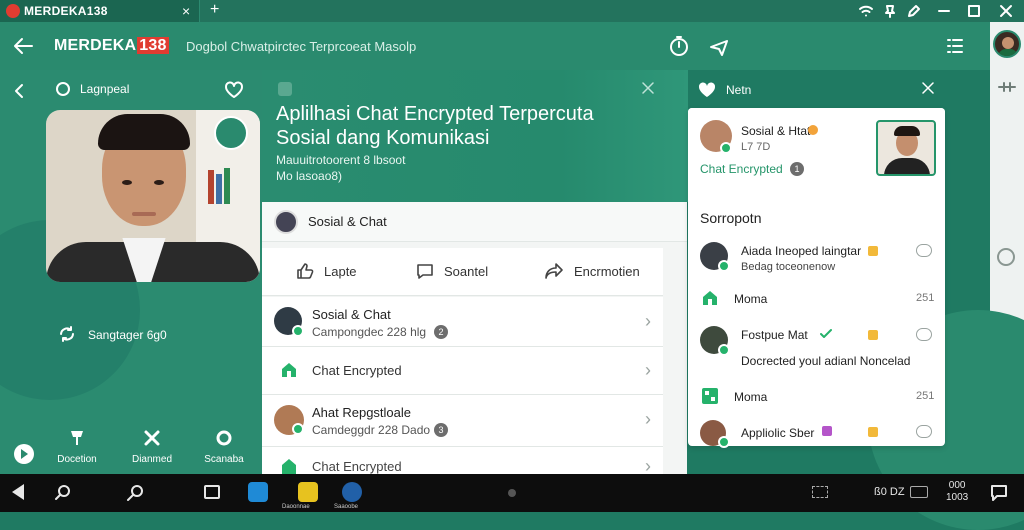  Describe the element at coordinates (111, 46) in the screenshot. I see `brand-logo: MERDEKA 138` at that location.